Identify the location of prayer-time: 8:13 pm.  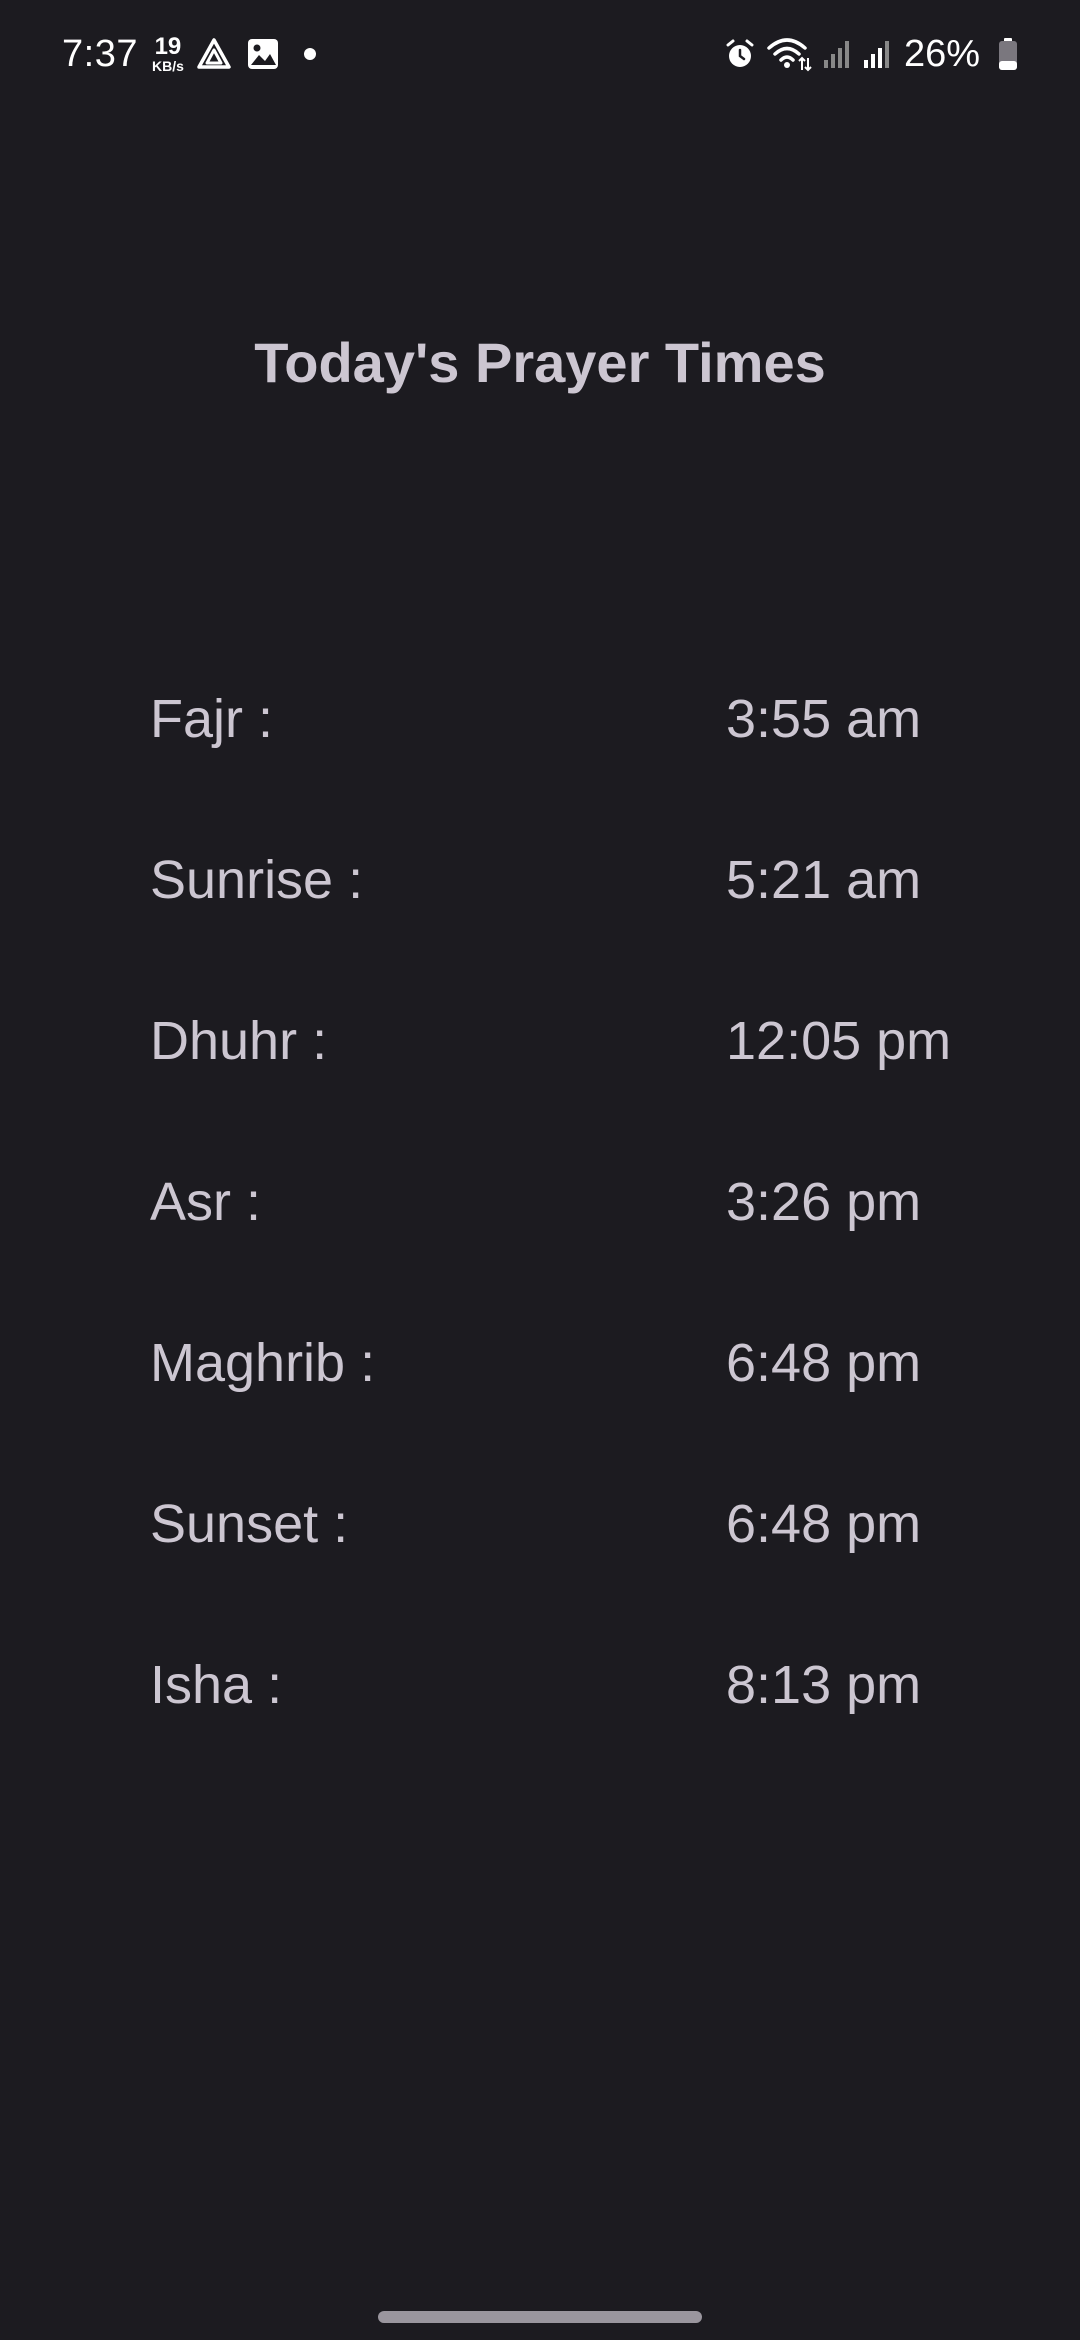
(824, 1685).